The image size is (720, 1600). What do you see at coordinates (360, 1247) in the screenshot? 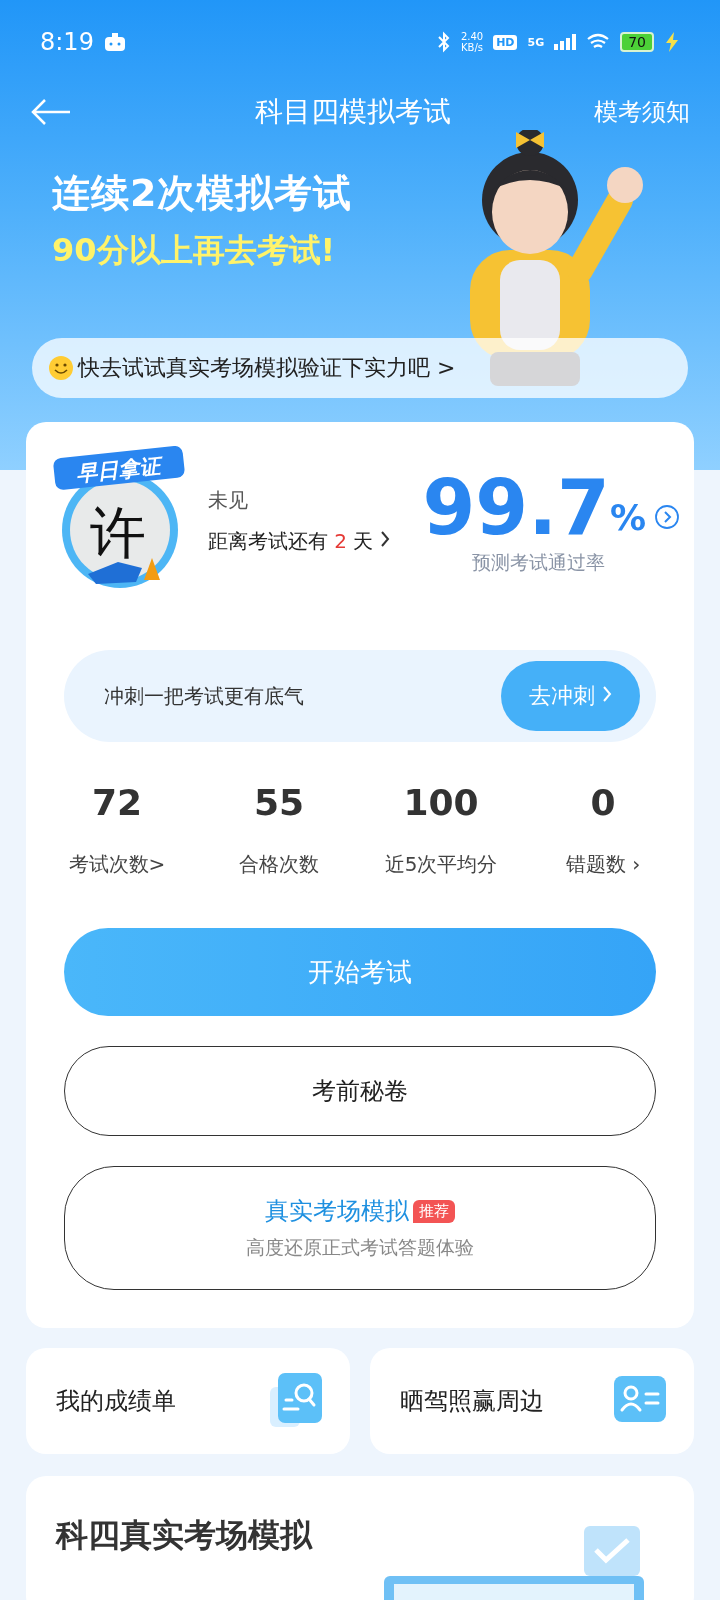
I see `real-exam-subtitle: 高度还原正式考试答题体验` at bounding box center [360, 1247].